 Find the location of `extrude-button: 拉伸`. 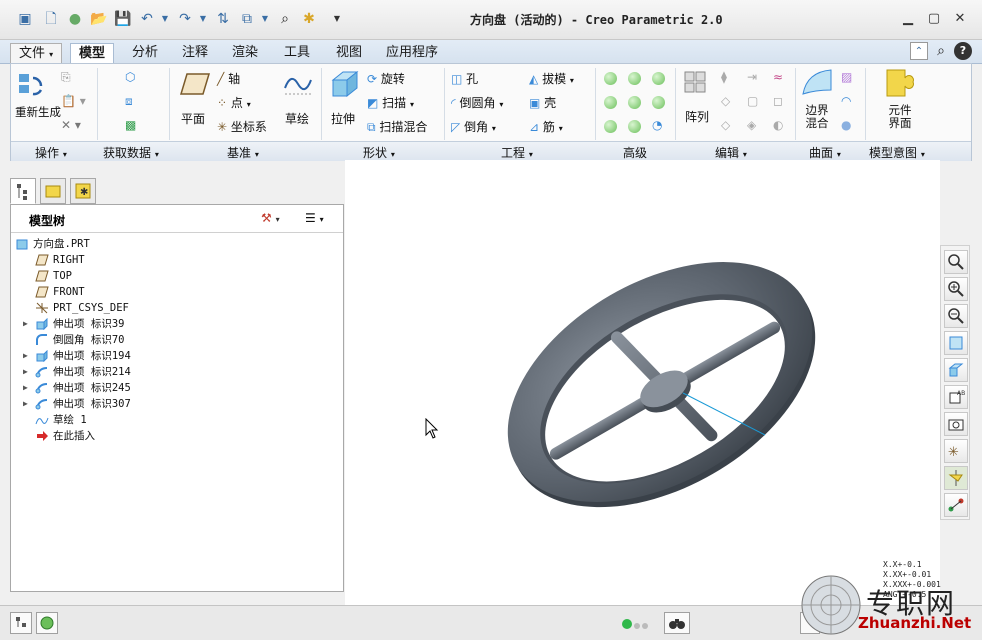

extrude-button: 拉伸 is located at coordinates (343, 118).